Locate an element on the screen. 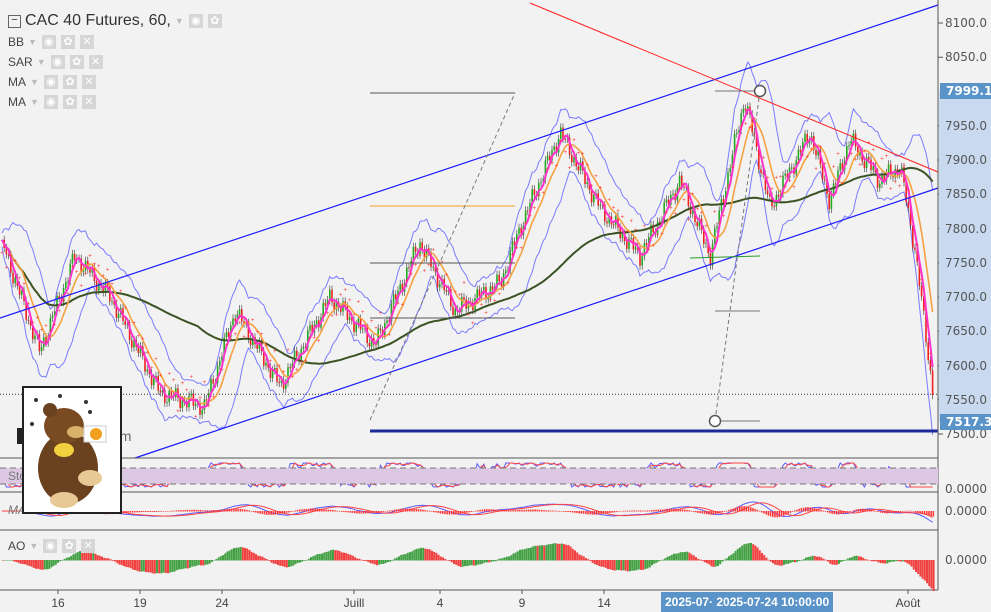 Image resolution: width=991 pixels, height=612 pixels. indicator-legend-ma-2: MA ▼ ◉ ✿ ✕ is located at coordinates (52, 102).